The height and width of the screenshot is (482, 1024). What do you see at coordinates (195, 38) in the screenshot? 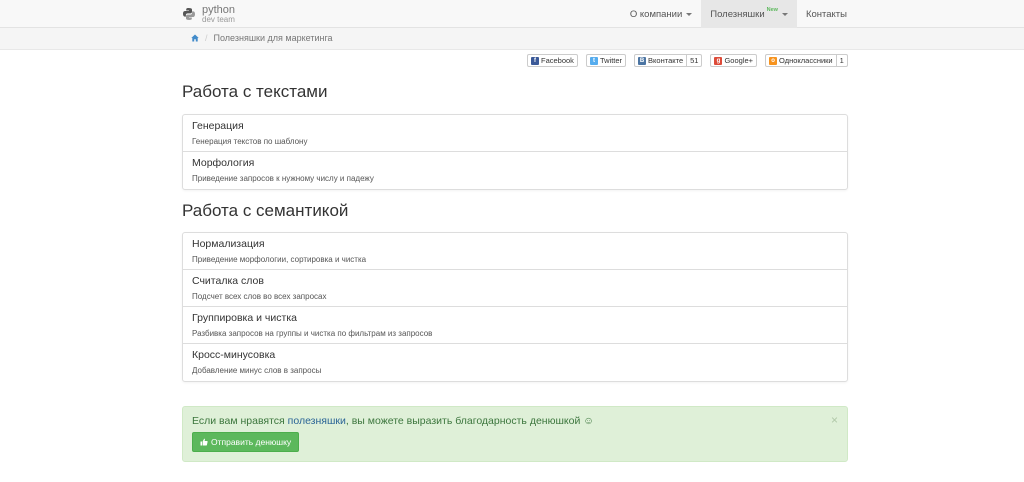
I see `home-icon` at bounding box center [195, 38].